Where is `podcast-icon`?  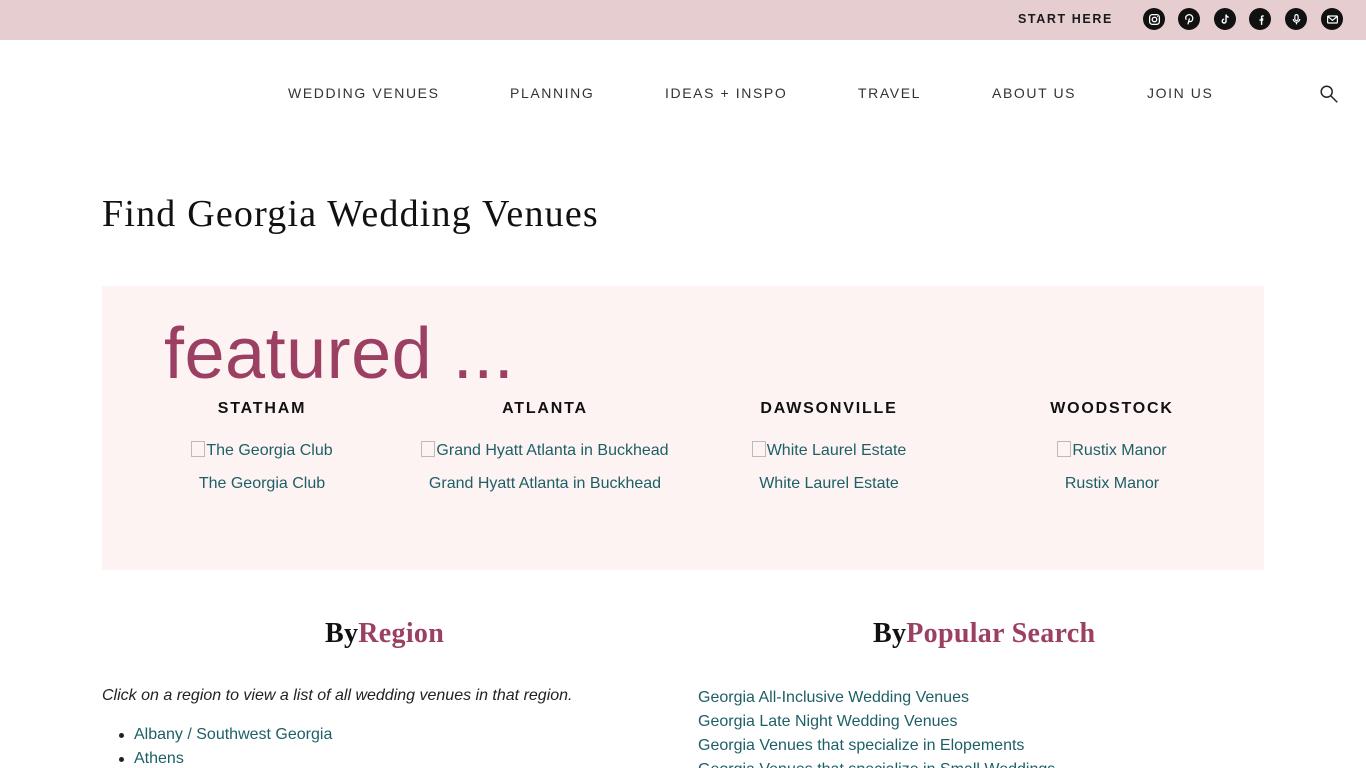
podcast-icon is located at coordinates (1296, 19).